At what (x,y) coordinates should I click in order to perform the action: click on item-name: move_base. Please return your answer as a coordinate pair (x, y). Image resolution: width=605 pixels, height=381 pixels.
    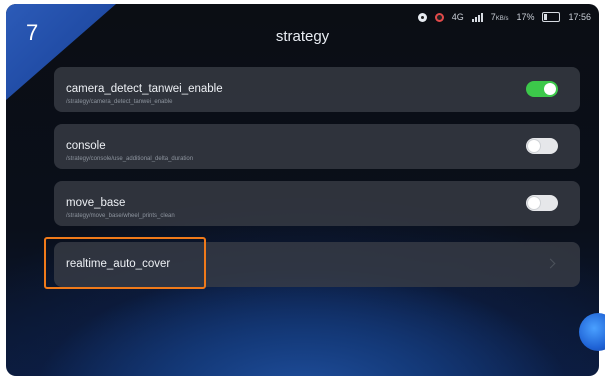
    Looking at the image, I should click on (96, 203).